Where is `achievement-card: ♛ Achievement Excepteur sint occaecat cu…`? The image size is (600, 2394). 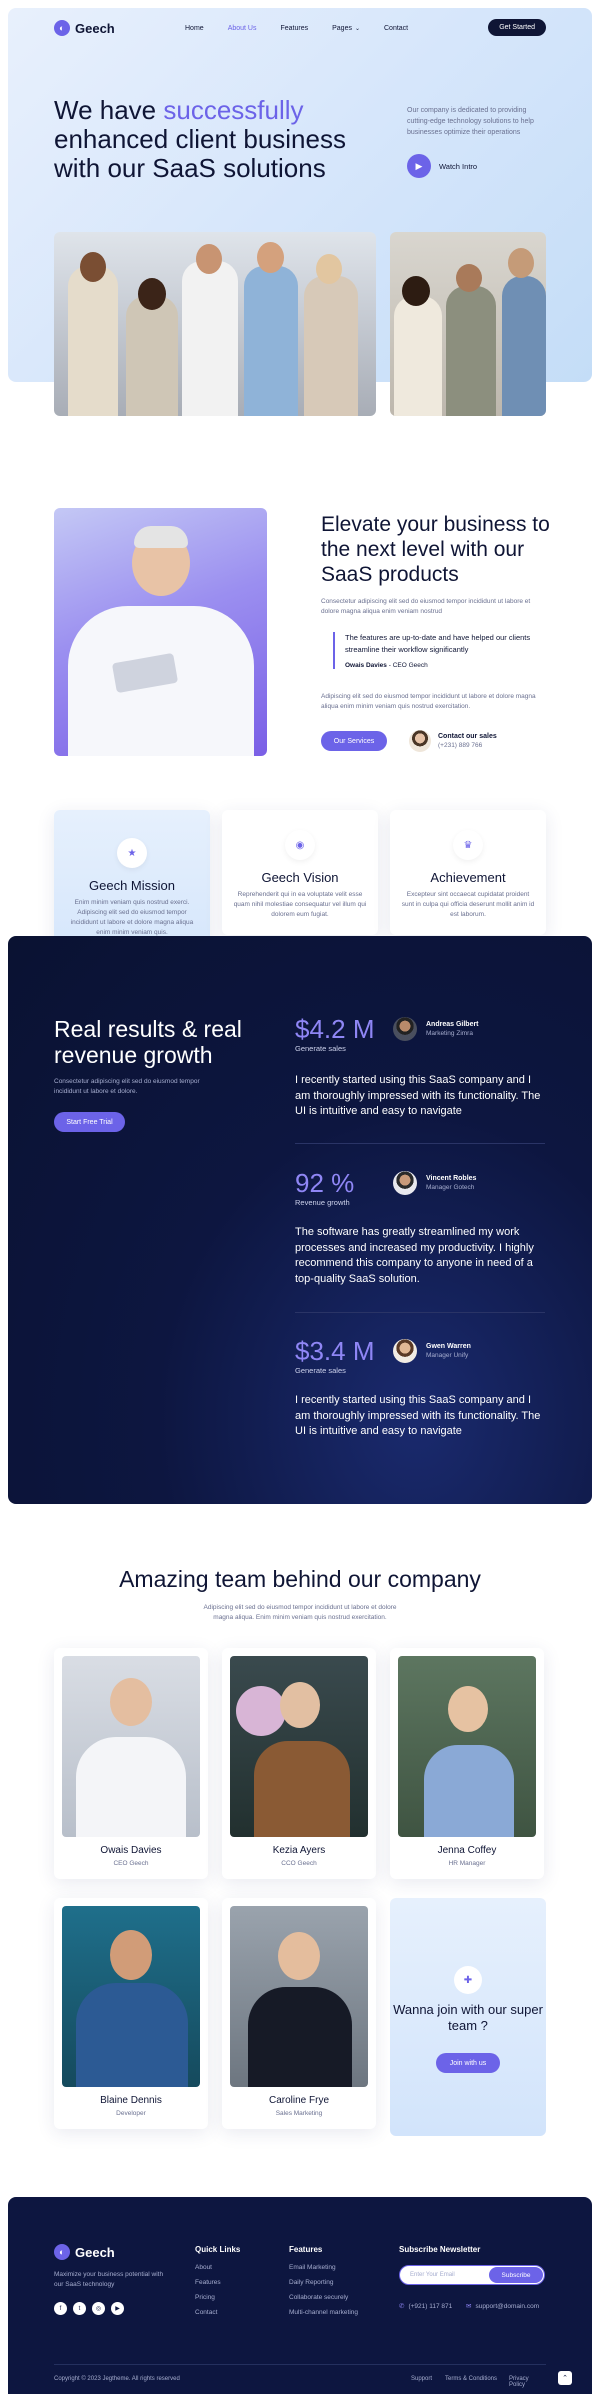 achievement-card: ♛ Achievement Excepteur sint occaecat cu… is located at coordinates (468, 872).